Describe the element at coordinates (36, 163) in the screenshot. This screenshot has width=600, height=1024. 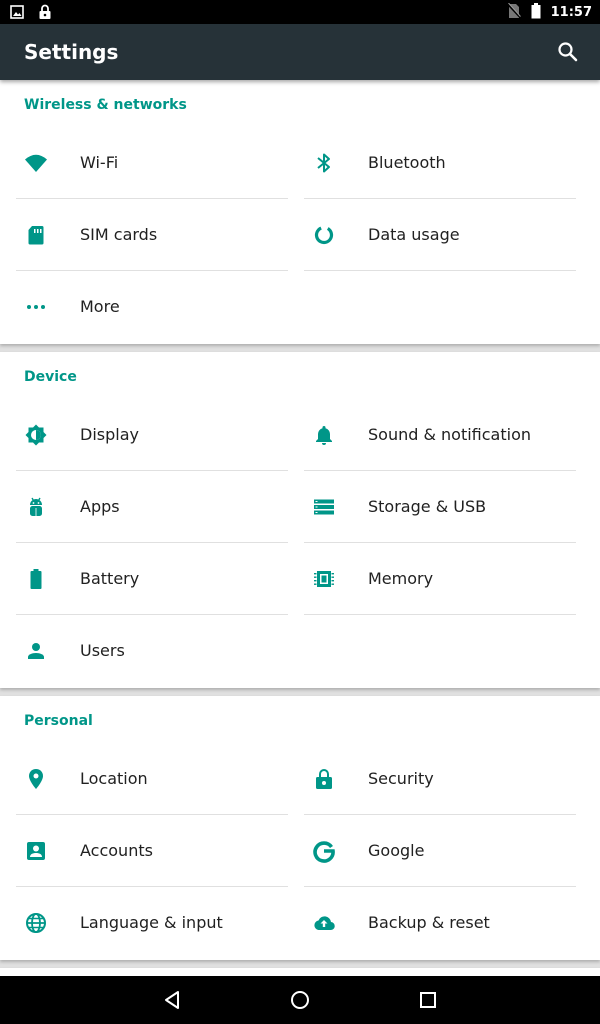
I see `wifi-icon` at that location.